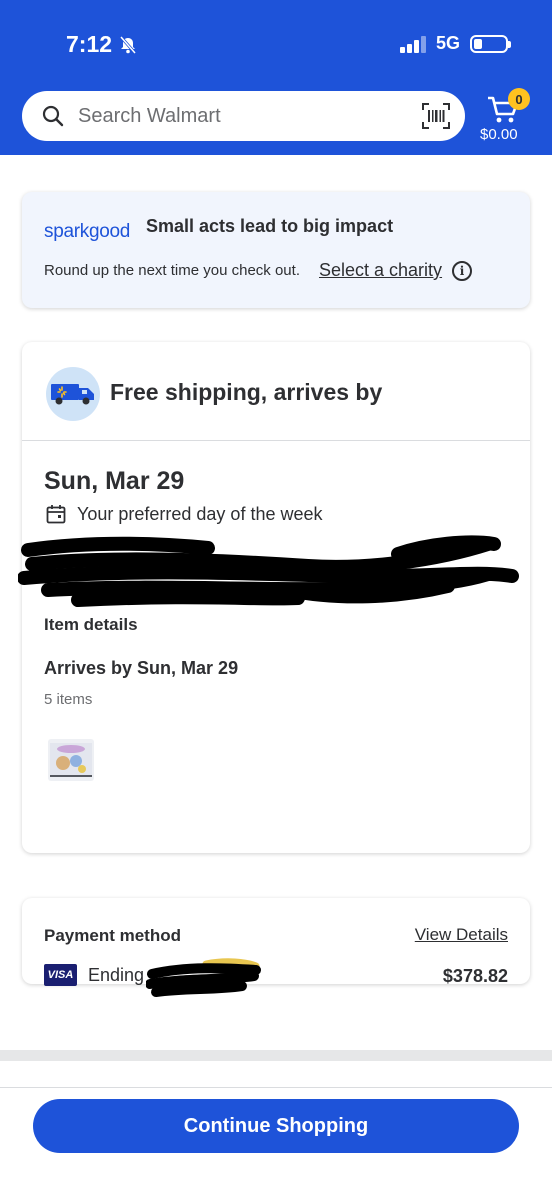  What do you see at coordinates (447, 43) in the screenshot?
I see `network-label: 5G` at bounding box center [447, 43].